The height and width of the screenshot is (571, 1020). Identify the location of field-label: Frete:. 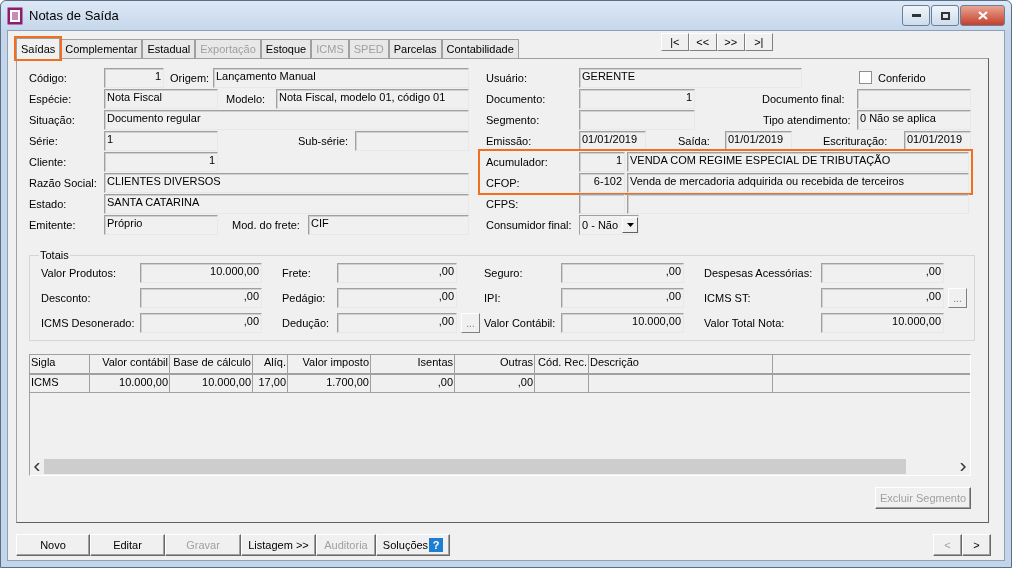
(297, 273).